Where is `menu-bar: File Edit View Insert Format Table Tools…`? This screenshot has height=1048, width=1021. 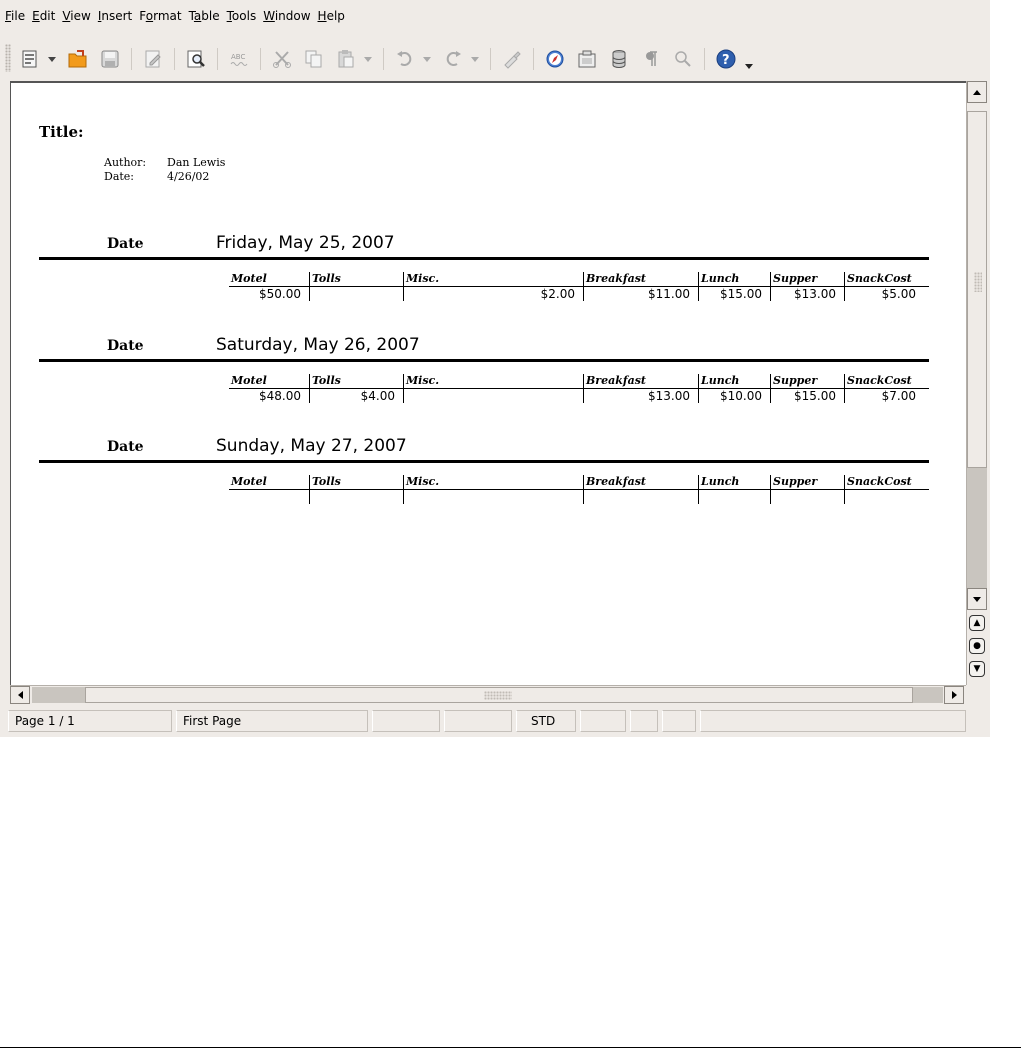
menu-bar: File Edit View Insert Format Table Tools… is located at coordinates (495, 16).